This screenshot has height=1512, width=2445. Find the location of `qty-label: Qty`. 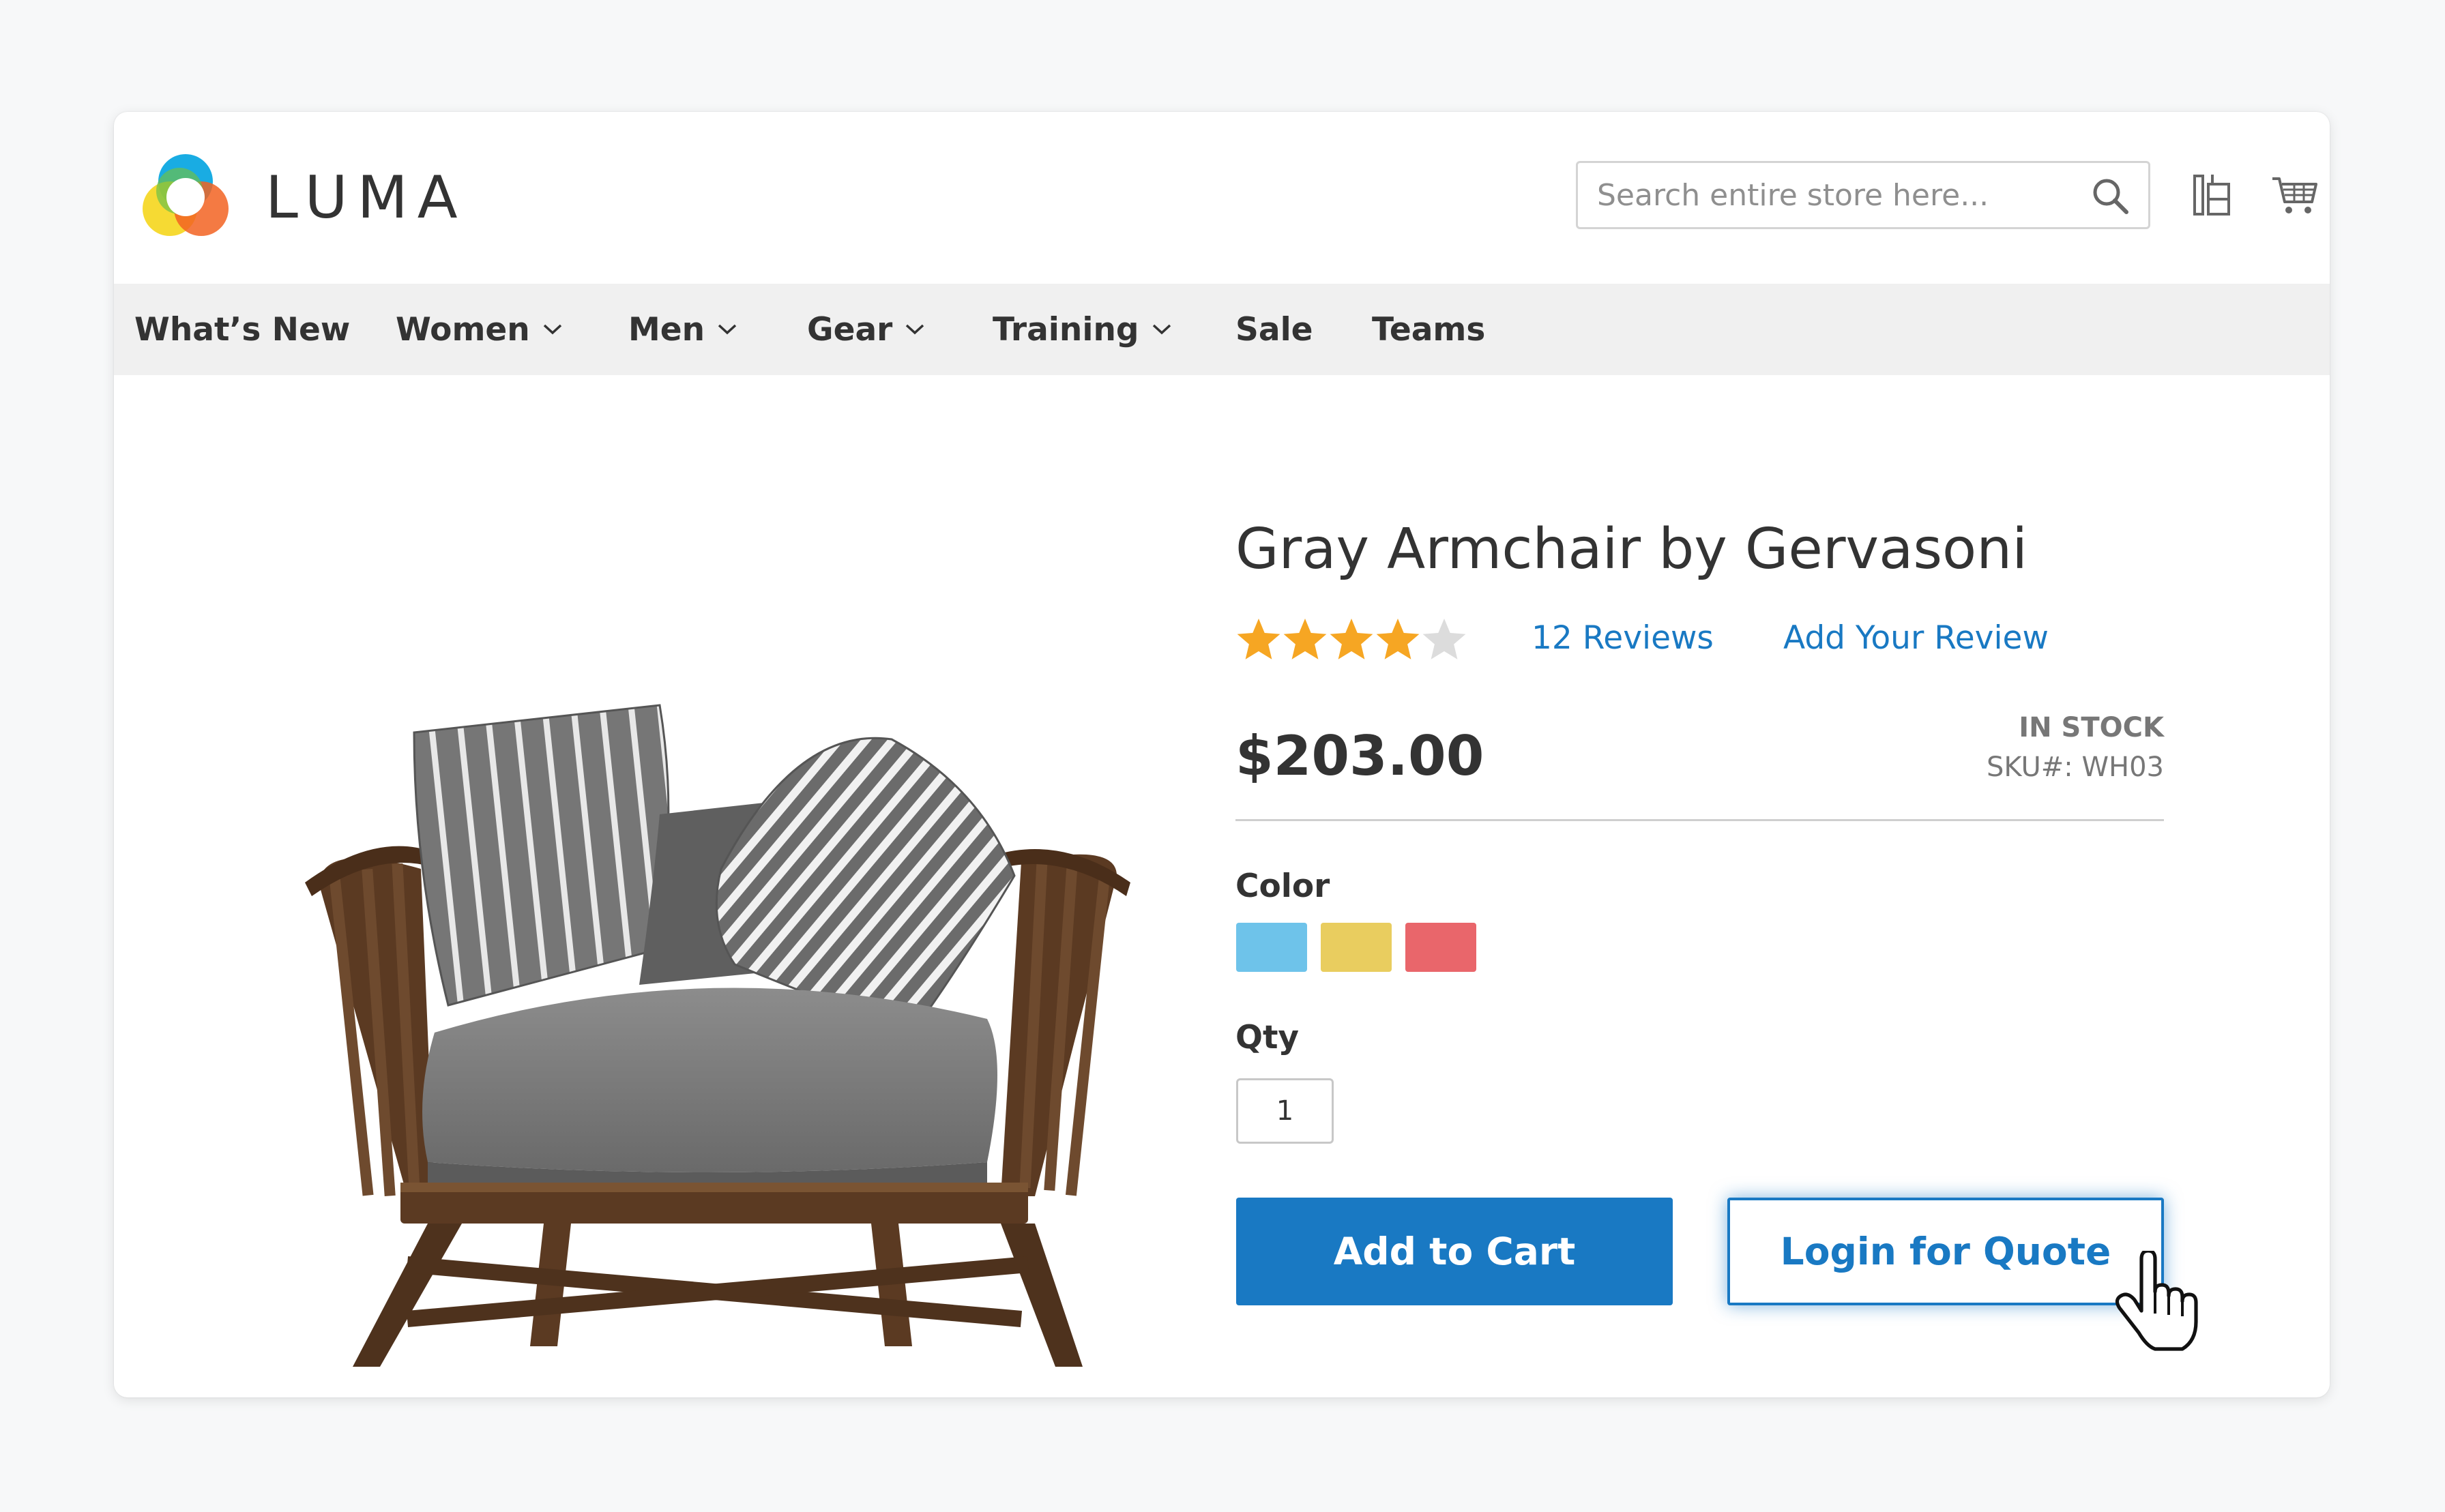

qty-label: Qty is located at coordinates (1267, 1037).